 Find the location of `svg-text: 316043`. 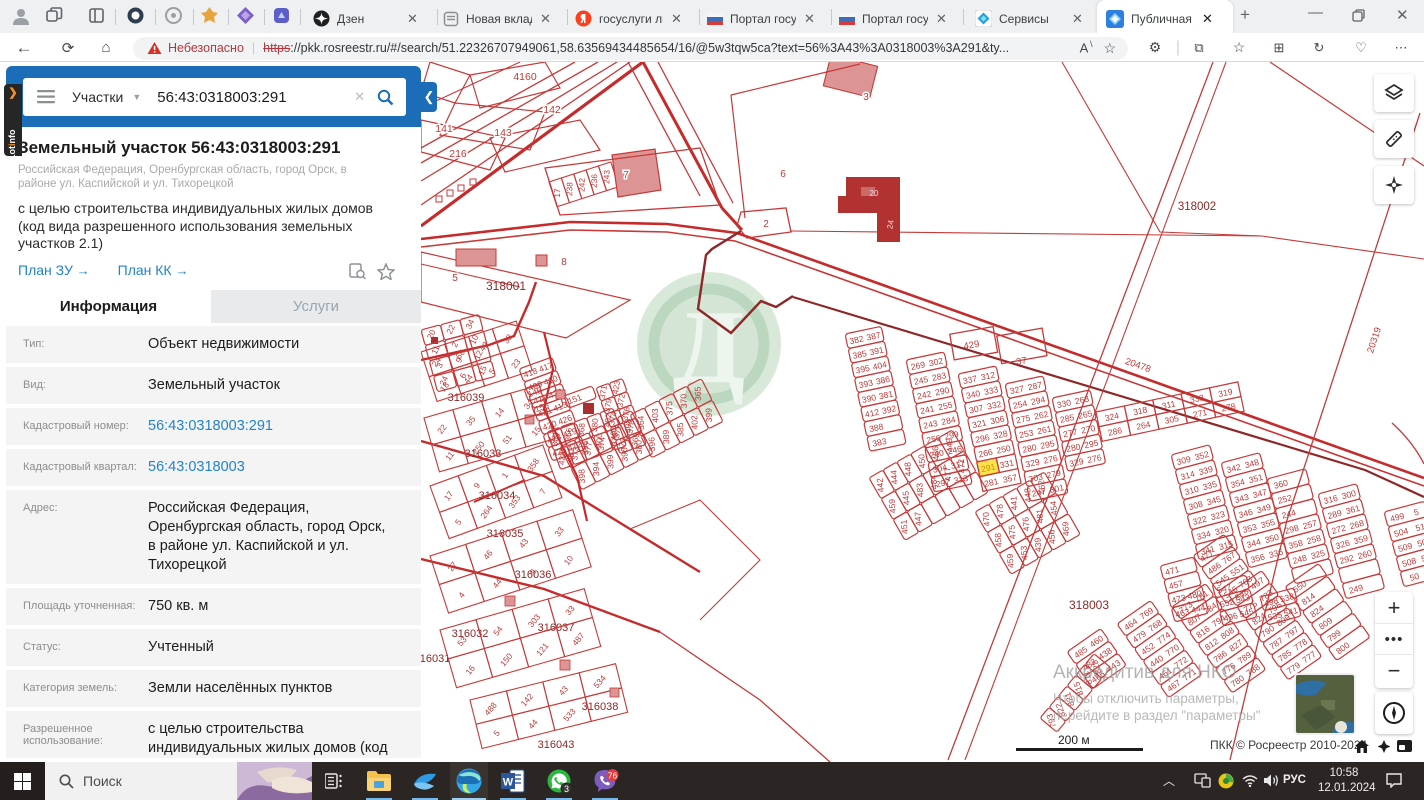

svg-text: 316043 is located at coordinates (556, 745).